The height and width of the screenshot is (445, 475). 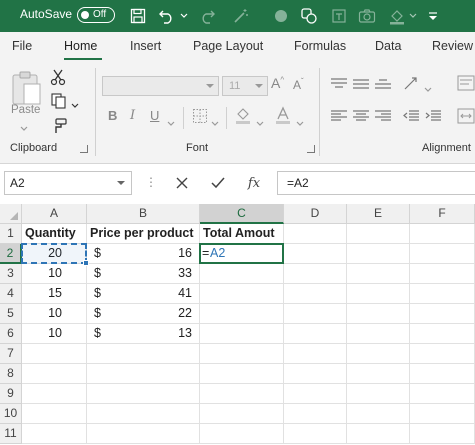 I want to click on tab-page-layout: Page Layout, so click(x=228, y=46).